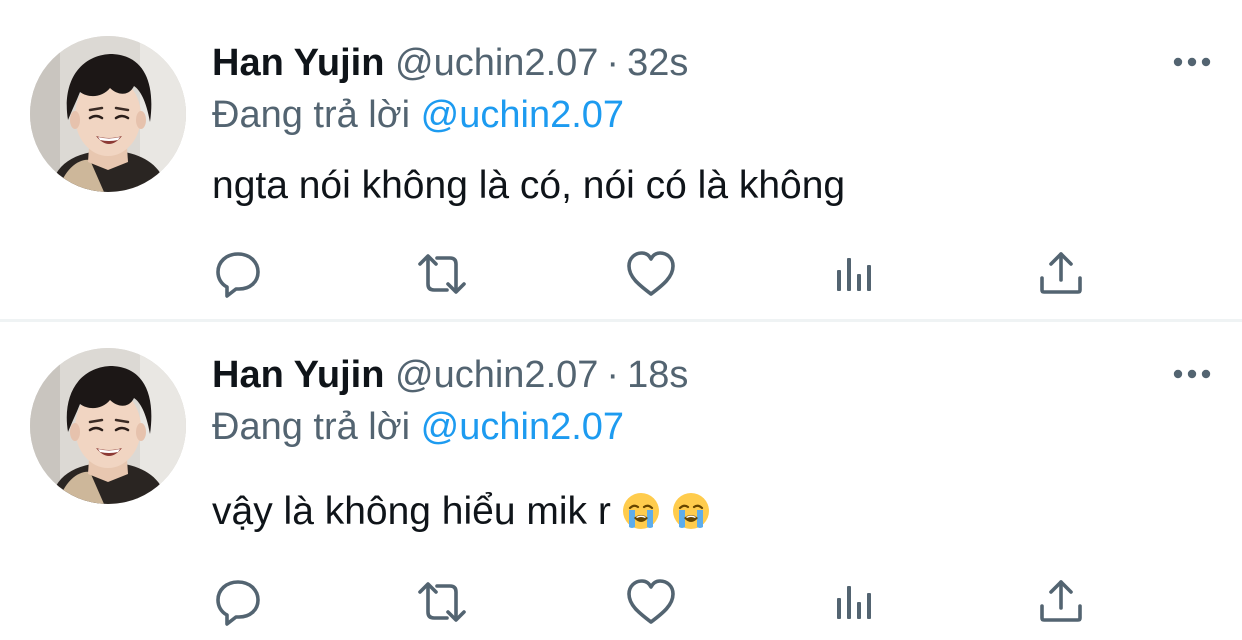  I want to click on tweet-header: Han Yujin @uchin2.07 · 32s, so click(450, 63).